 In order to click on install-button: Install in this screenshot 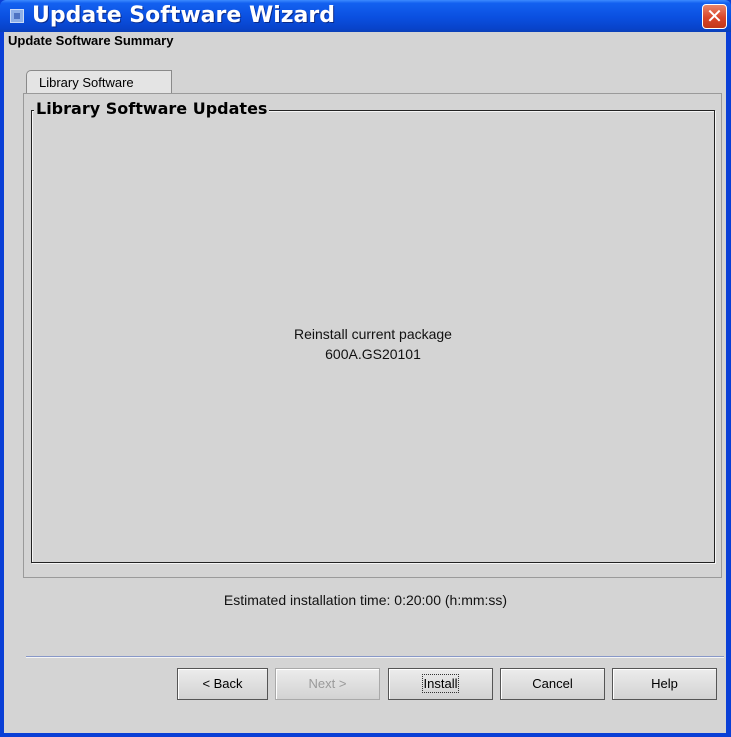, I will do `click(440, 684)`.